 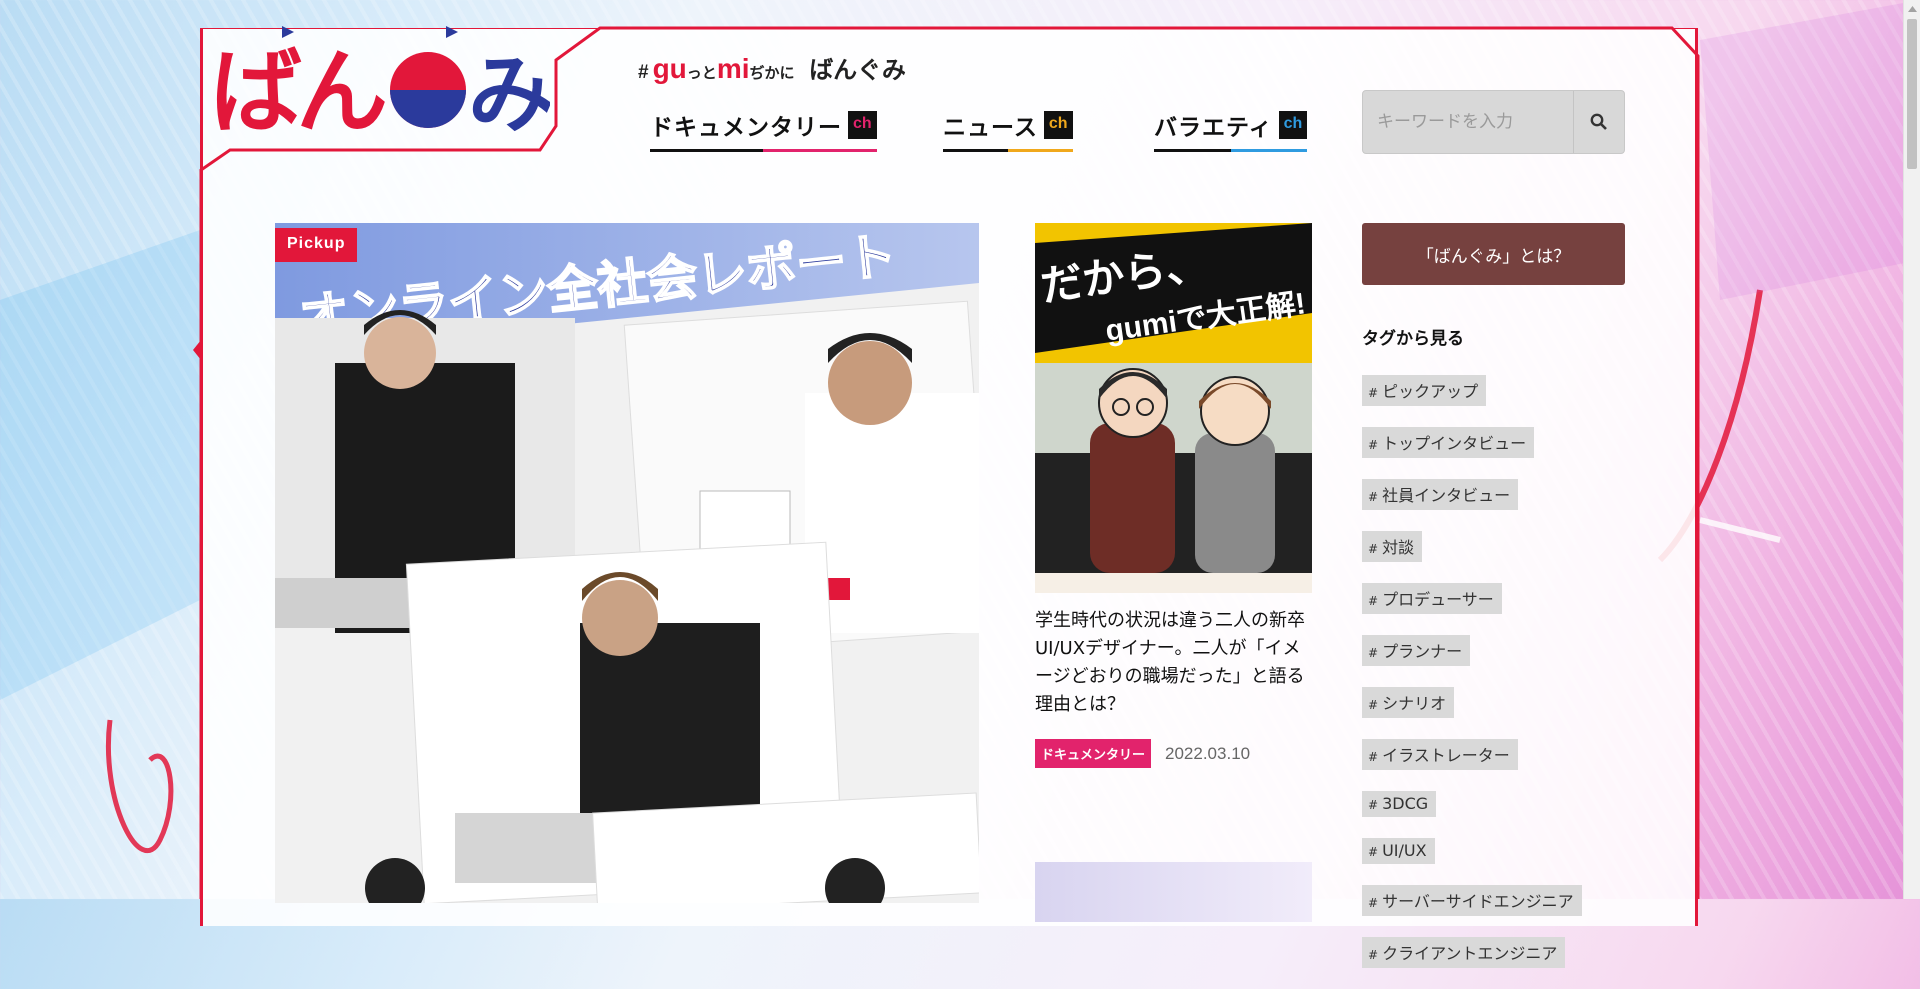 I want to click on tag-label: サーバーサイドエンジニア, so click(x=1478, y=901).